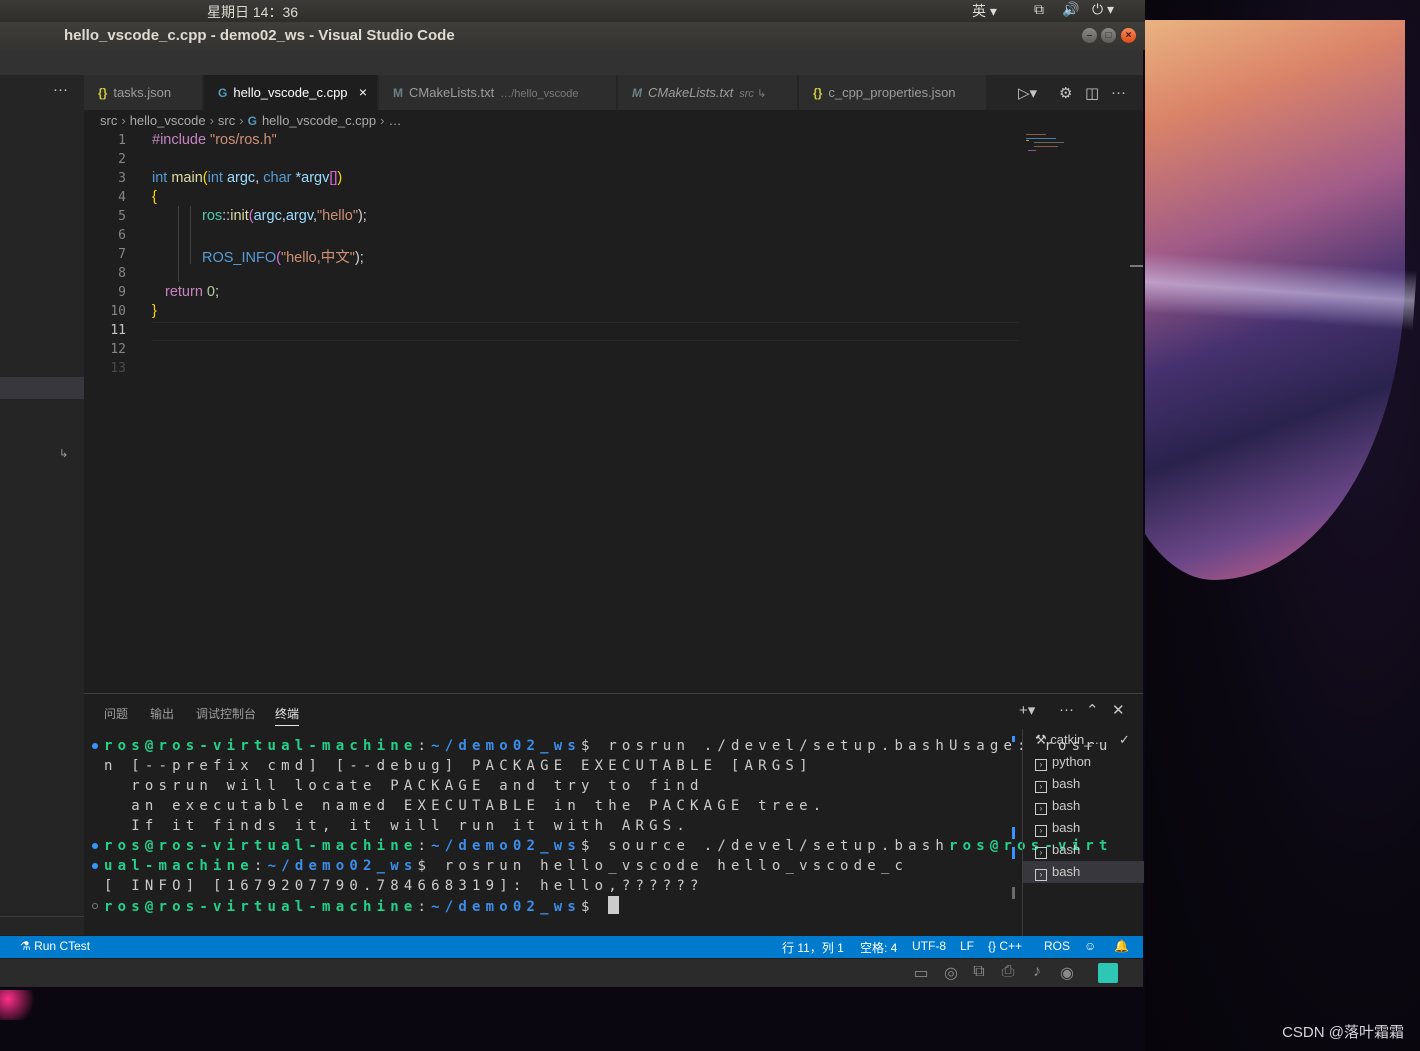  Describe the element at coordinates (979, 973) in the screenshot. I see `network-adapter-icon: ⧉` at that location.